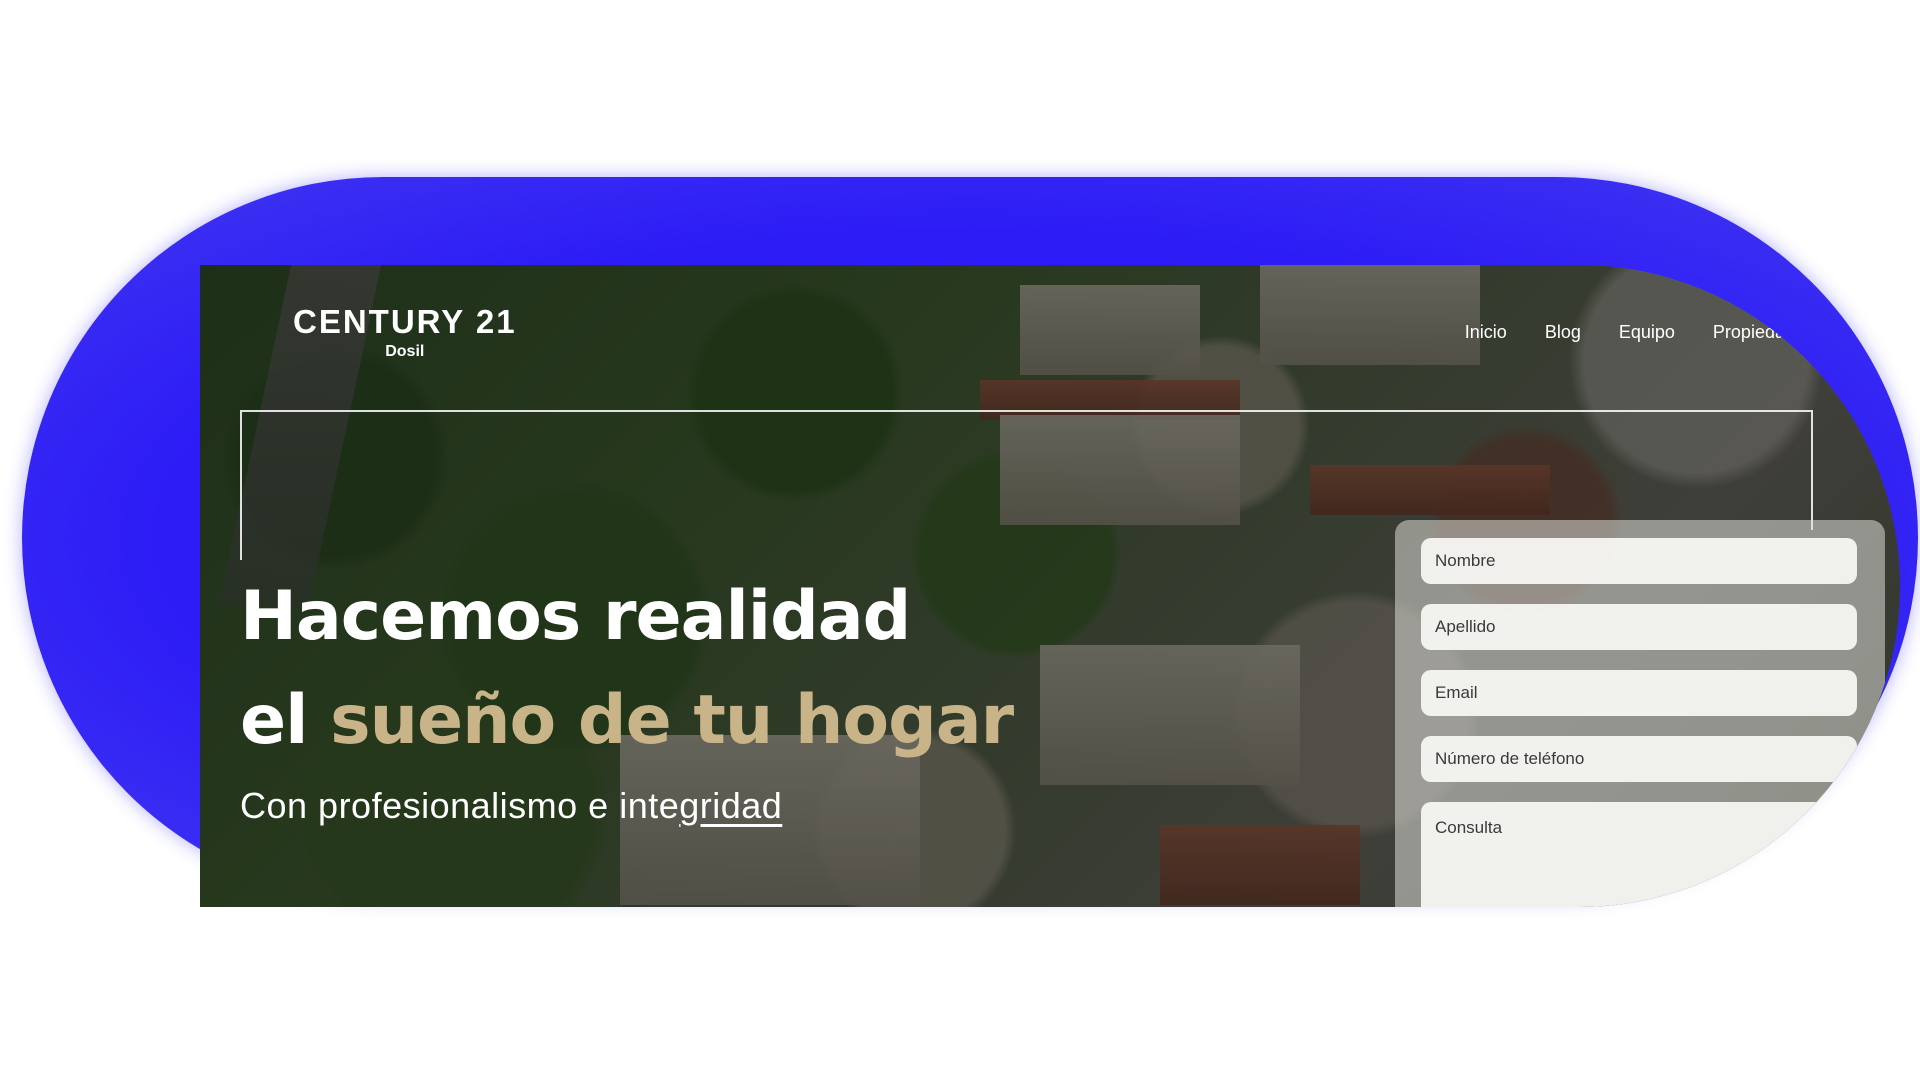  What do you see at coordinates (1639, 561) in the screenshot?
I see `nombre-field` at bounding box center [1639, 561].